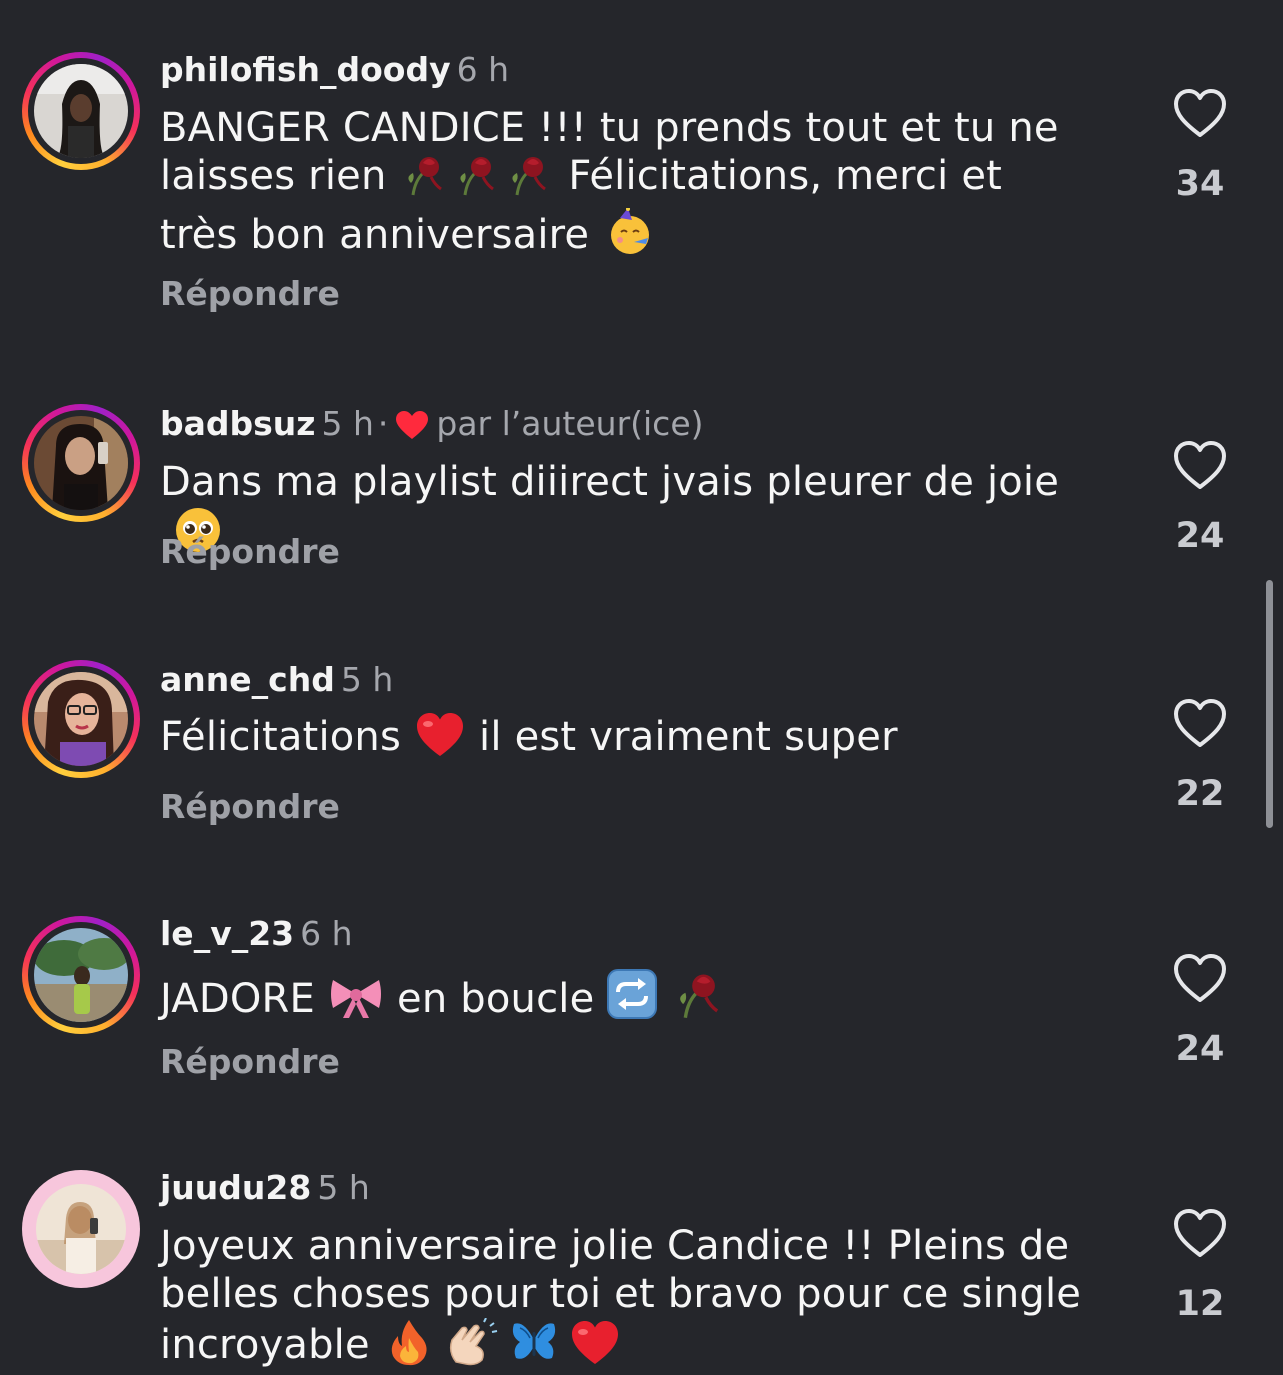 This screenshot has width=1283, height=1375. I want to click on author-like-heart-icon, so click(412, 429).